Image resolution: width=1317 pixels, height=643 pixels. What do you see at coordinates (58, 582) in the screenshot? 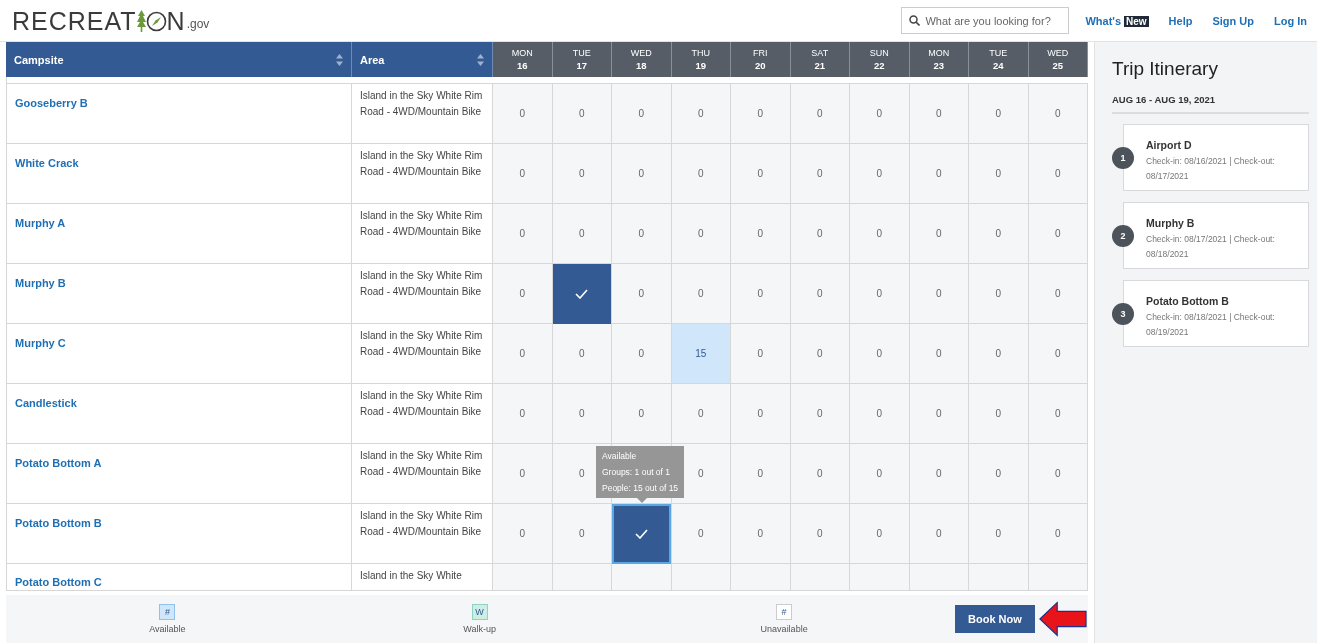
I see `campsite-link: Potato Bottom C` at bounding box center [58, 582].